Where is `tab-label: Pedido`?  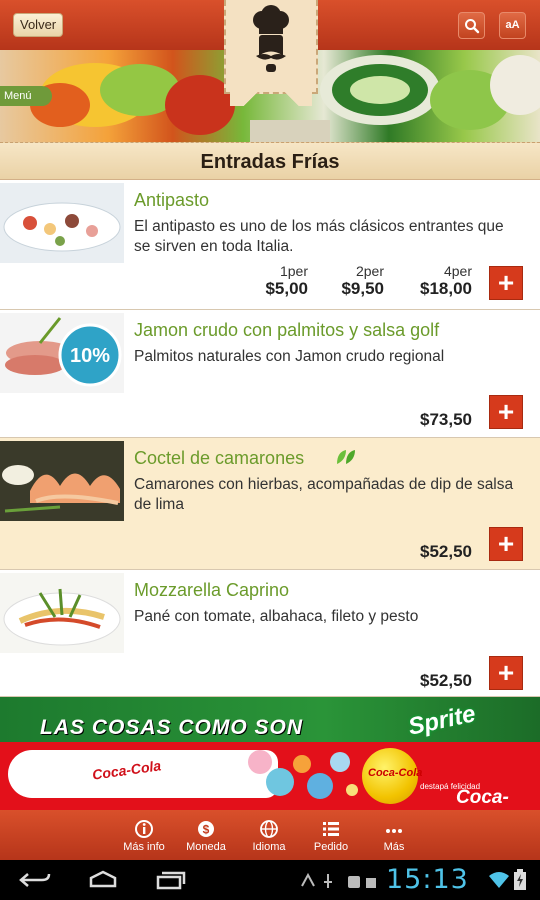
tab-label: Pedido is located at coordinates (331, 847).